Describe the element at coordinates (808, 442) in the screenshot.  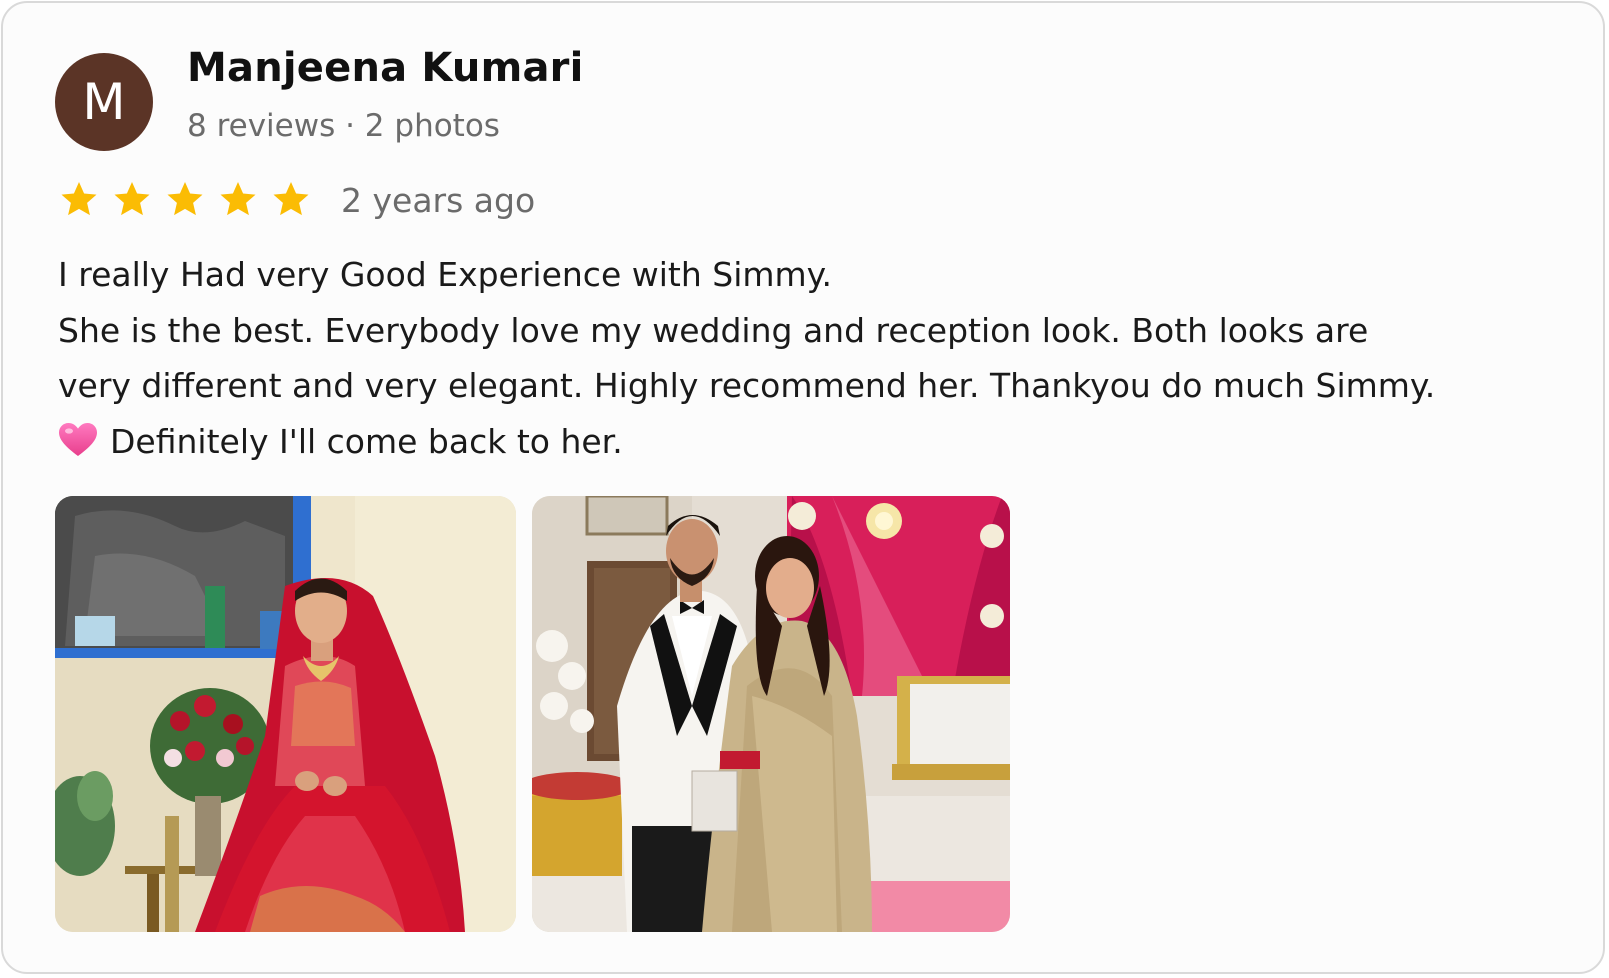
I see `review-line: Definitely I'll come back to her.` at that location.